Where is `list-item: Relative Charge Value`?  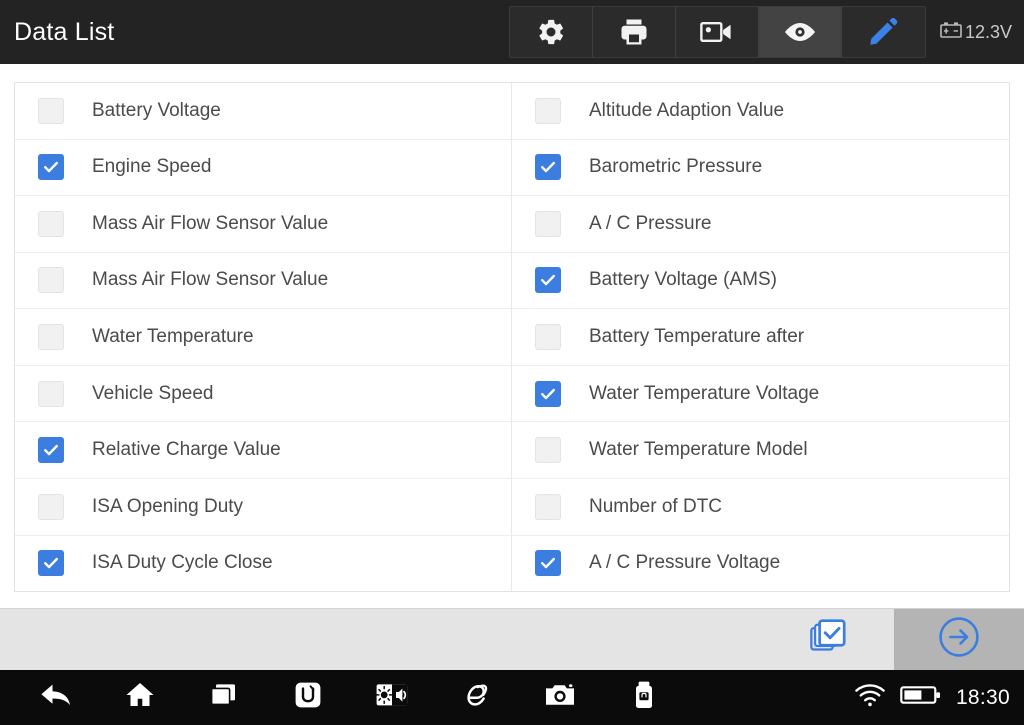
list-item: Relative Charge Value is located at coordinates (263, 450).